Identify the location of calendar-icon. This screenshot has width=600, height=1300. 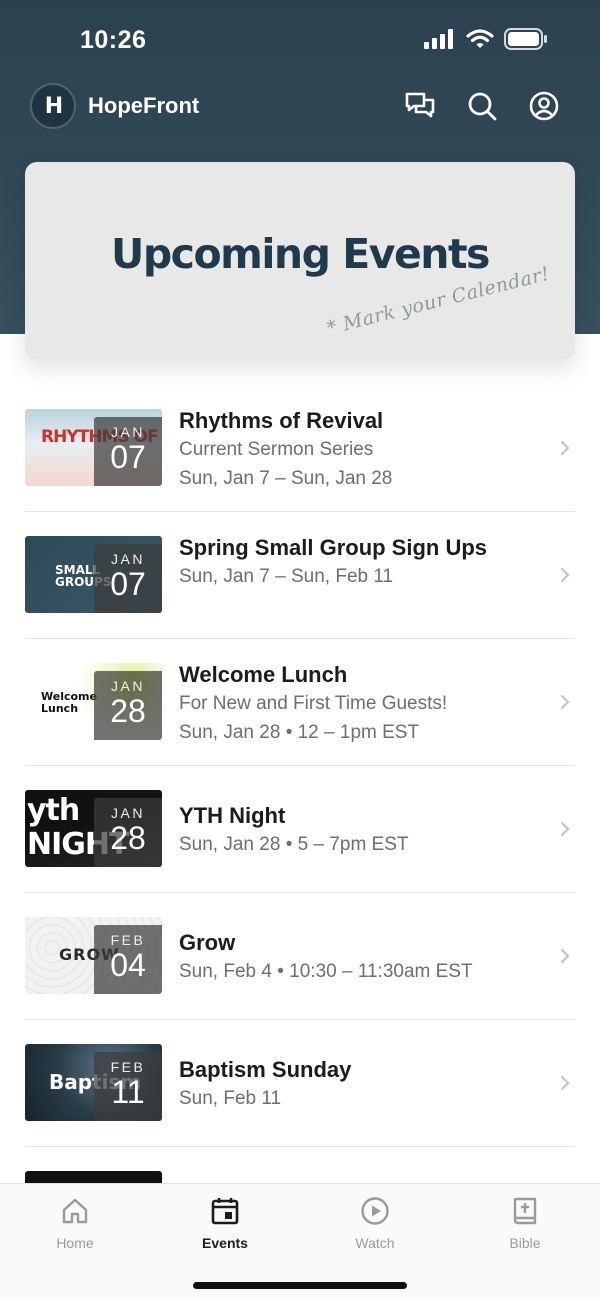
(225, 1211).